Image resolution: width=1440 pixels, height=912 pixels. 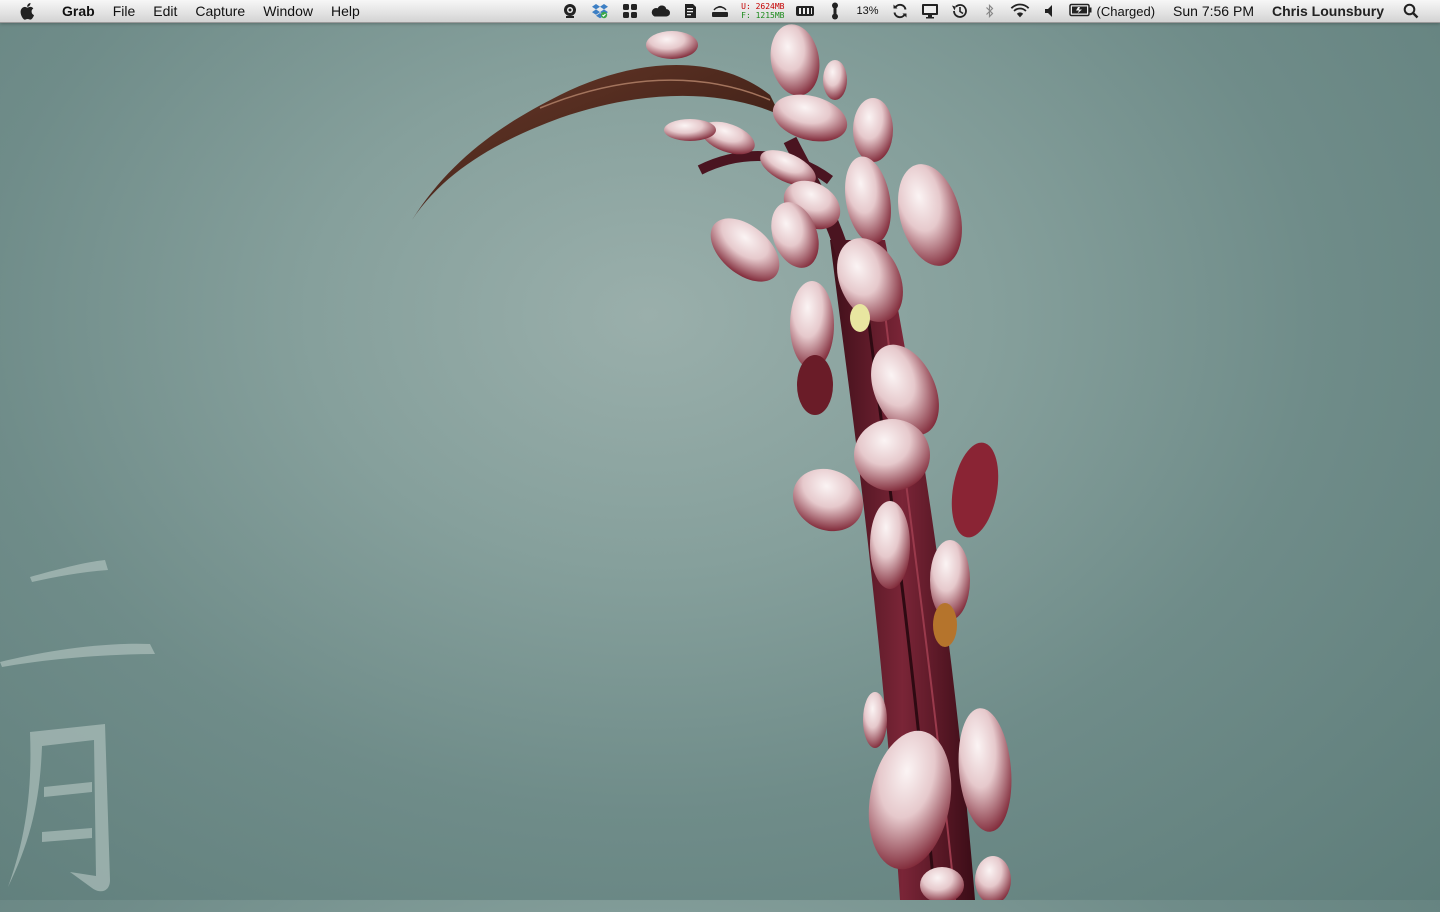 I want to click on bluetooth-icon, so click(x=990, y=11).